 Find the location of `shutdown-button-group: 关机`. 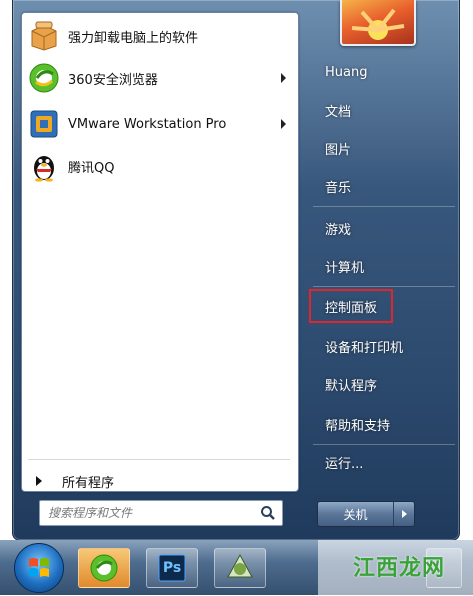

shutdown-button-group: 关机 is located at coordinates (366, 514).